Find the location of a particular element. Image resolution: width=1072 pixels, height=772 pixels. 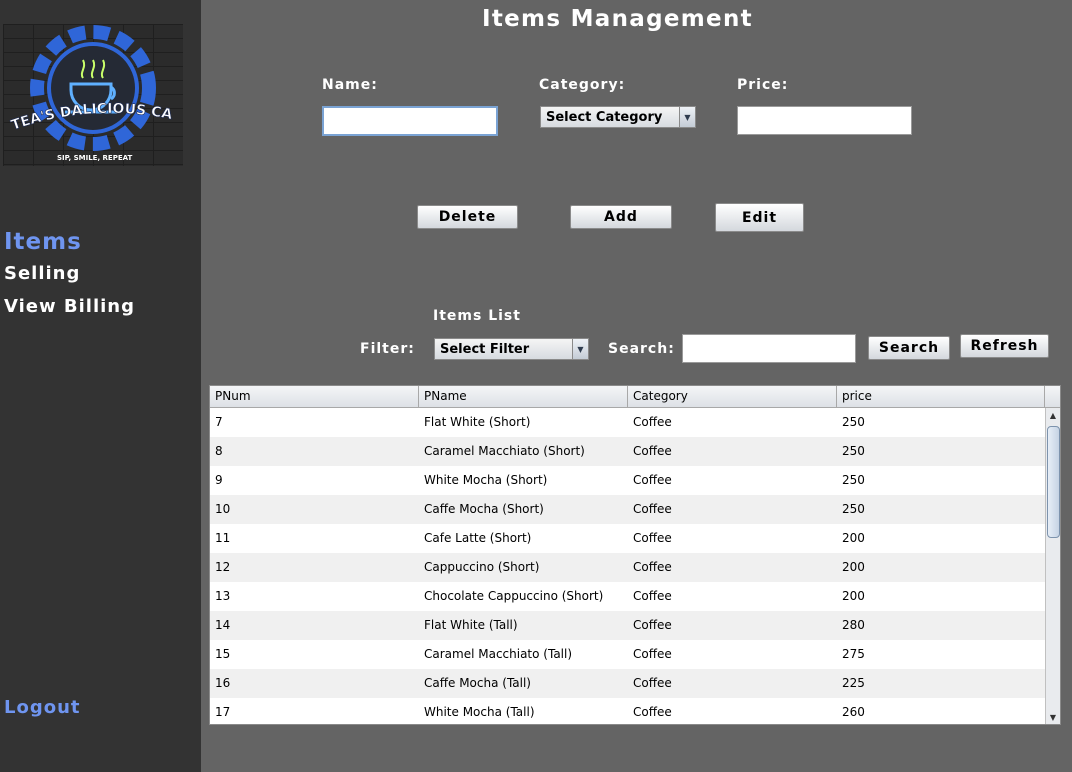

table-row: 16 Caffe Mocha (Tall) Coffee 225 is located at coordinates (627, 683).